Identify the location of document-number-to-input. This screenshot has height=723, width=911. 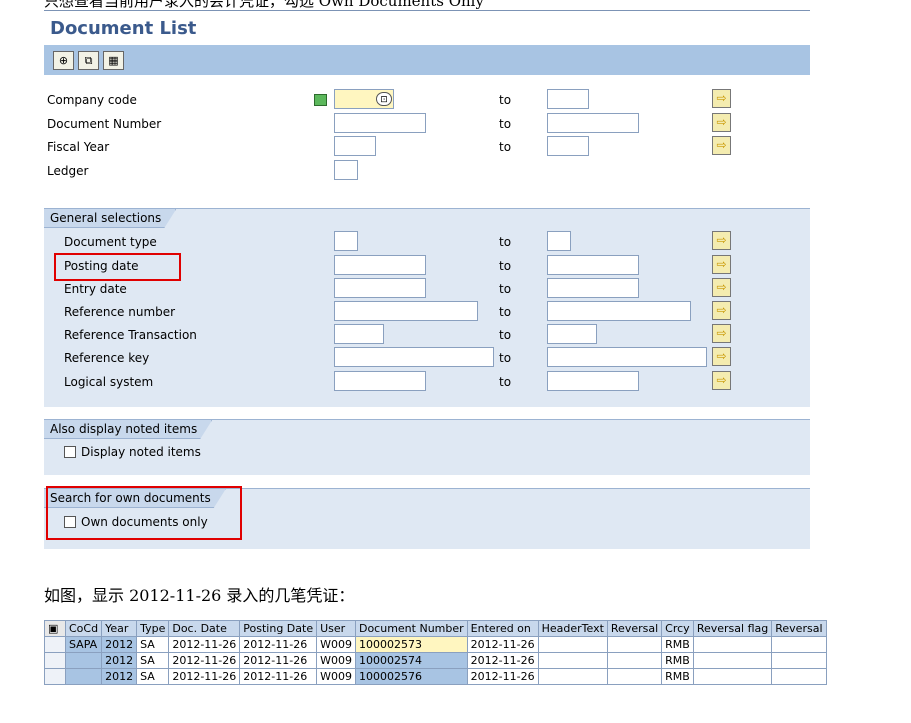
(593, 123).